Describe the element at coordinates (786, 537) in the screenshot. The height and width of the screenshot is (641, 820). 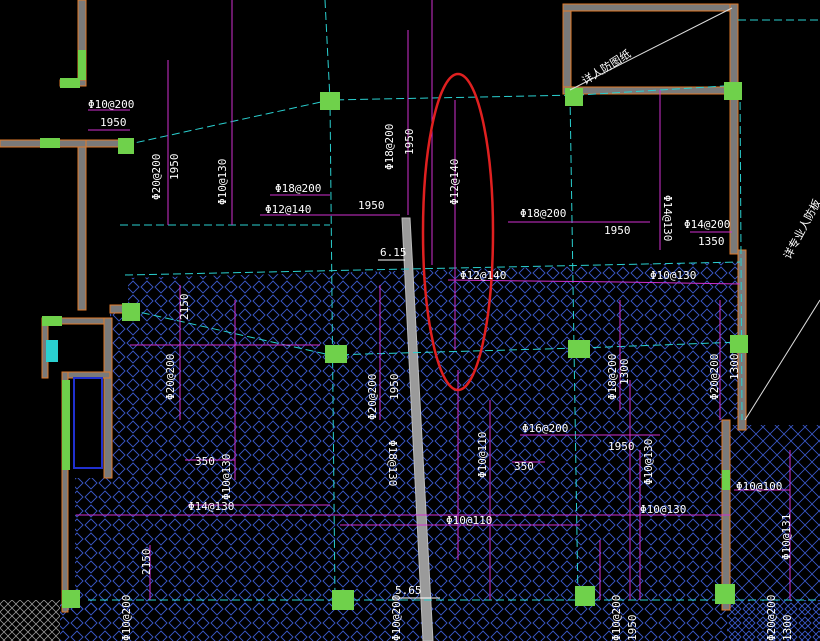
I see `rebar-label: Φ10@131` at that location.